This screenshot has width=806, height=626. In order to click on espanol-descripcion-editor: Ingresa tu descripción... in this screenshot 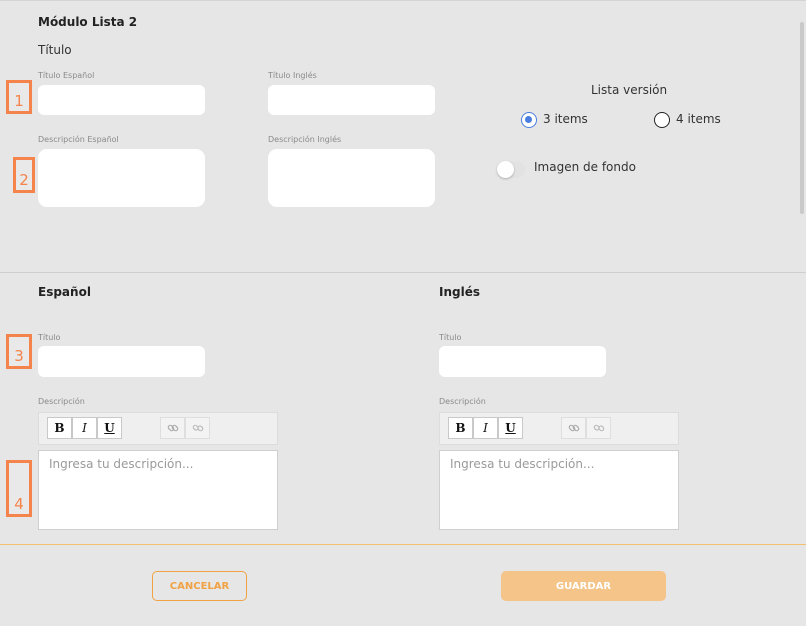, I will do `click(158, 490)`.